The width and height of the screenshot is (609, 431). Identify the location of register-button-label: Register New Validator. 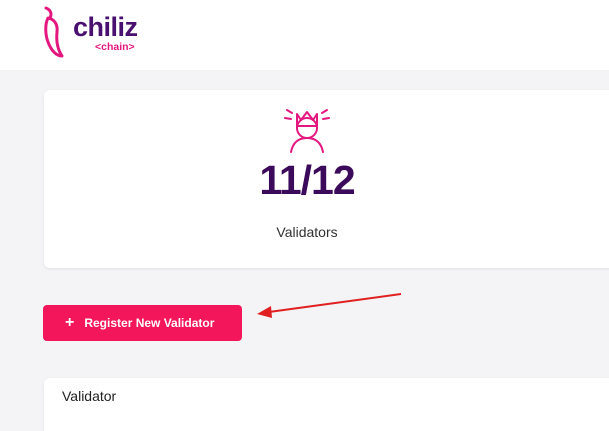
(149, 323).